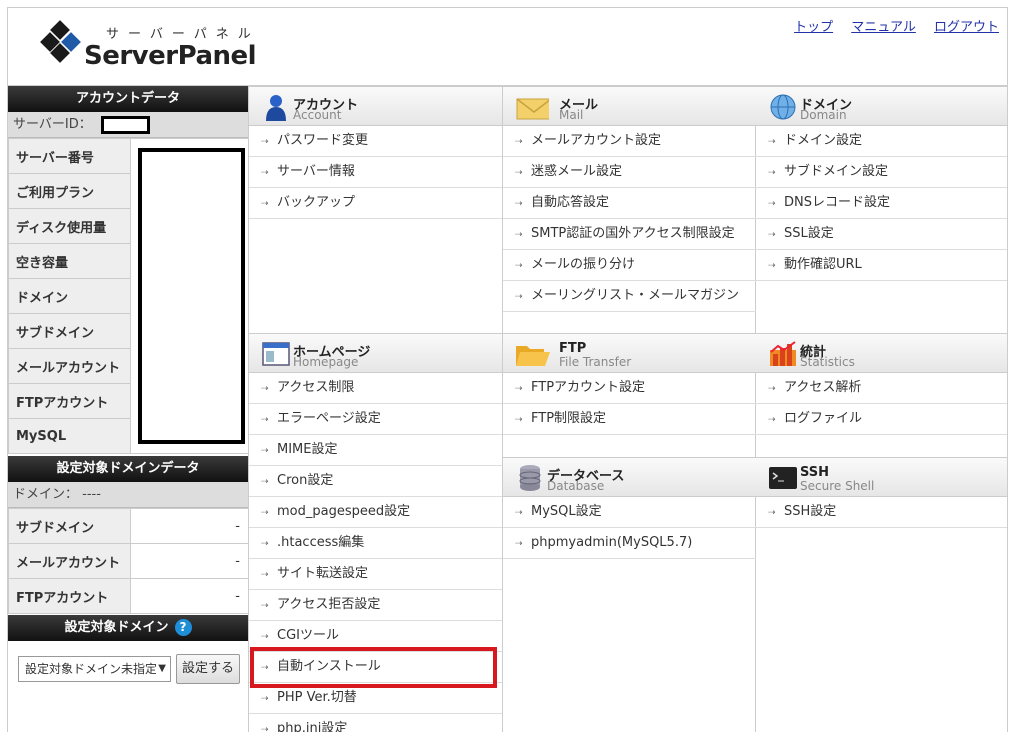 The height and width of the screenshot is (732, 1036). I want to click on server-id-row: サーバーID：, so click(128, 125).